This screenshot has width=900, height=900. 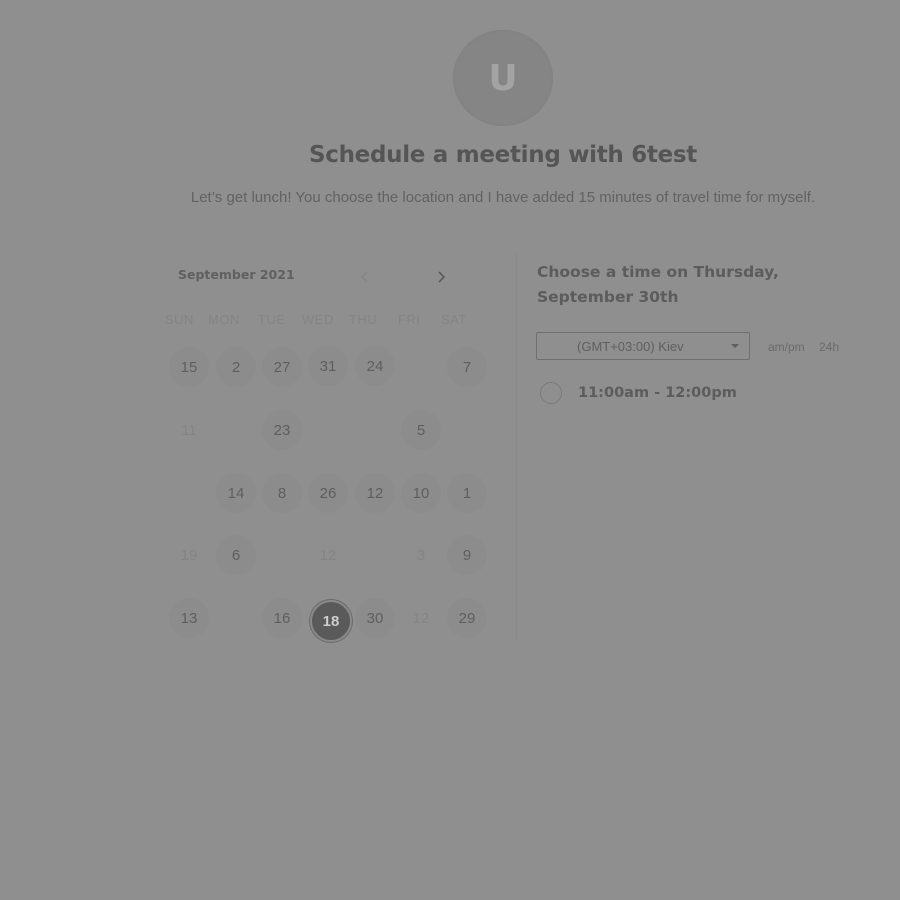 What do you see at coordinates (454, 319) in the screenshot?
I see `weekday-label: SAT` at bounding box center [454, 319].